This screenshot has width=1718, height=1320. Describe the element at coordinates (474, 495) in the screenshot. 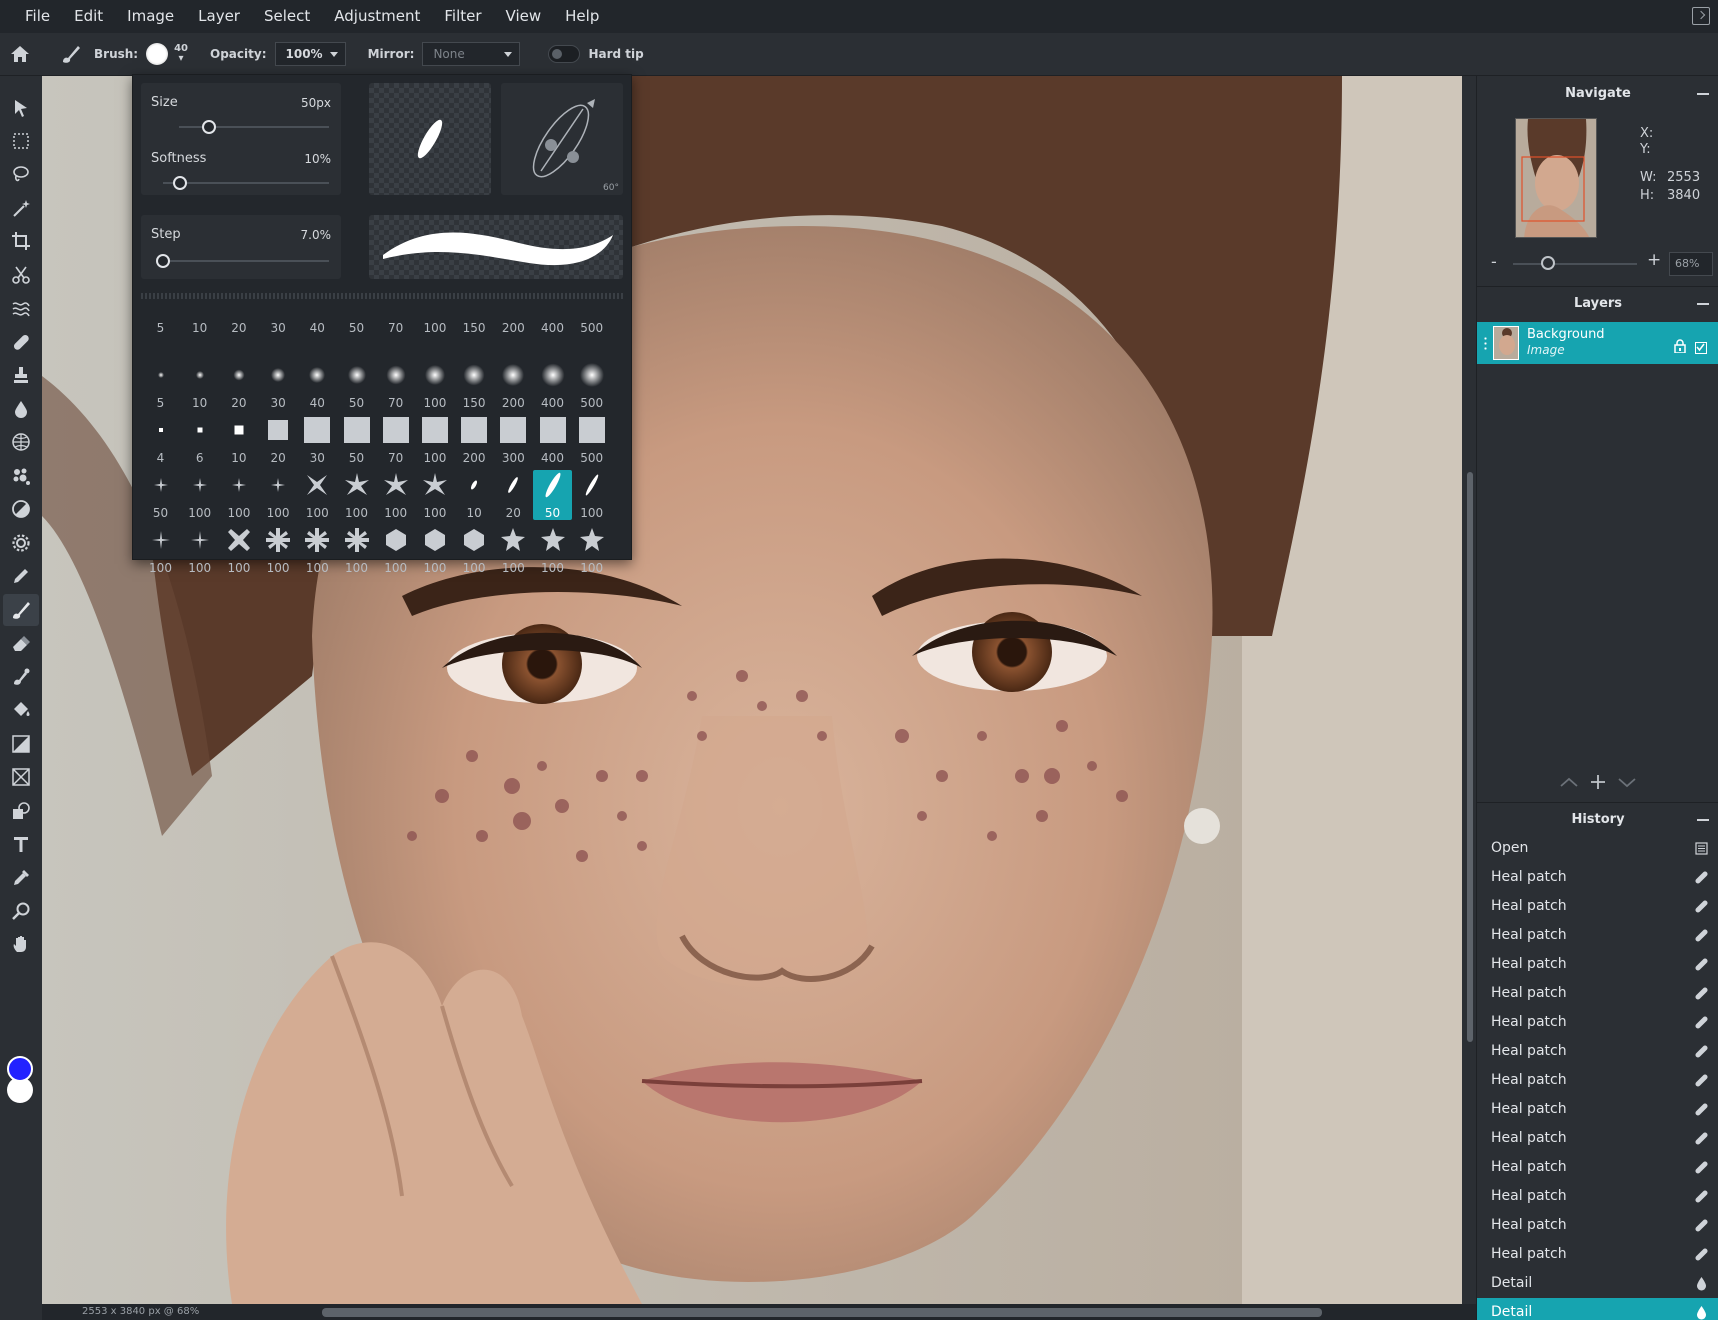

I see `brush-preset-star-mix: 10` at that location.